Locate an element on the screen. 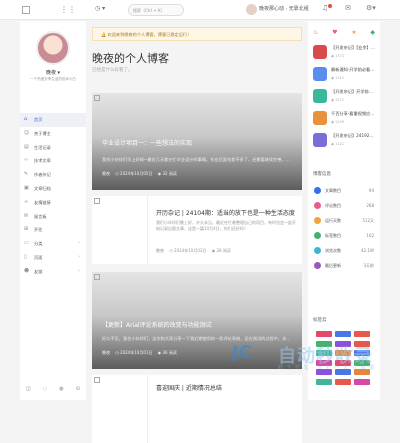  sidebar-item-label: 生活记录 is located at coordinates (42, 147).